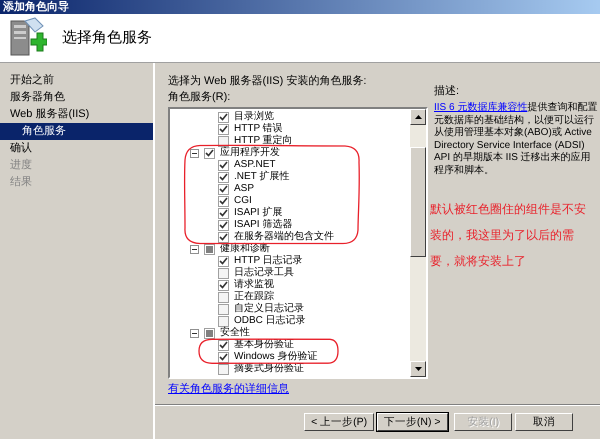  I want to click on service-label: 正在跟踪, so click(254, 296).